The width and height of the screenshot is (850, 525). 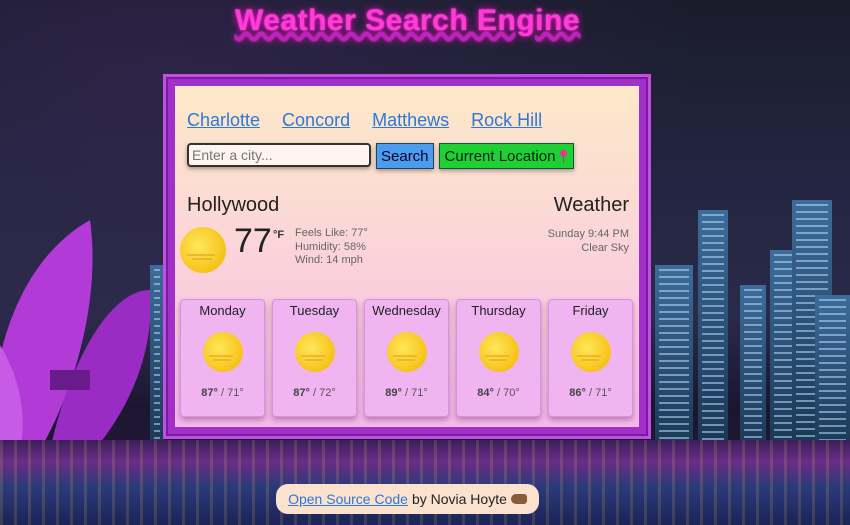 What do you see at coordinates (485, 393) in the screenshot?
I see `forecast-high: 84°` at bounding box center [485, 393].